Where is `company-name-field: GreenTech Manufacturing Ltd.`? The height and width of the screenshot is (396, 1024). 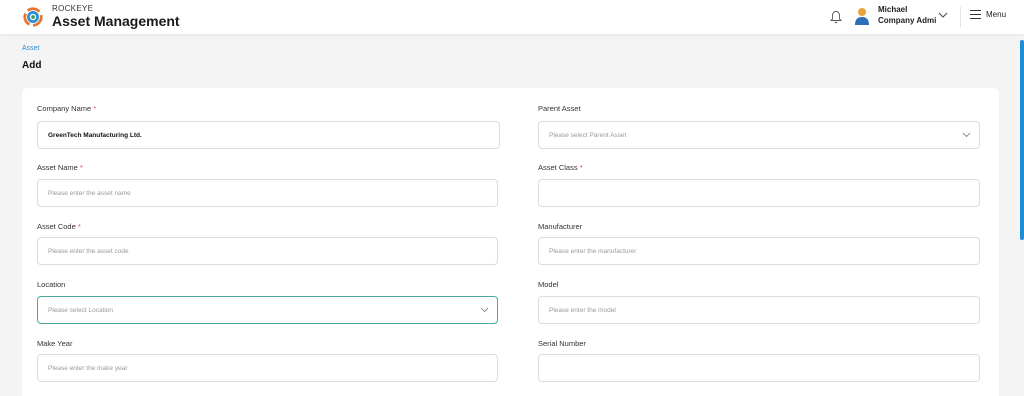 company-name-field: GreenTech Manufacturing Ltd. is located at coordinates (268, 135).